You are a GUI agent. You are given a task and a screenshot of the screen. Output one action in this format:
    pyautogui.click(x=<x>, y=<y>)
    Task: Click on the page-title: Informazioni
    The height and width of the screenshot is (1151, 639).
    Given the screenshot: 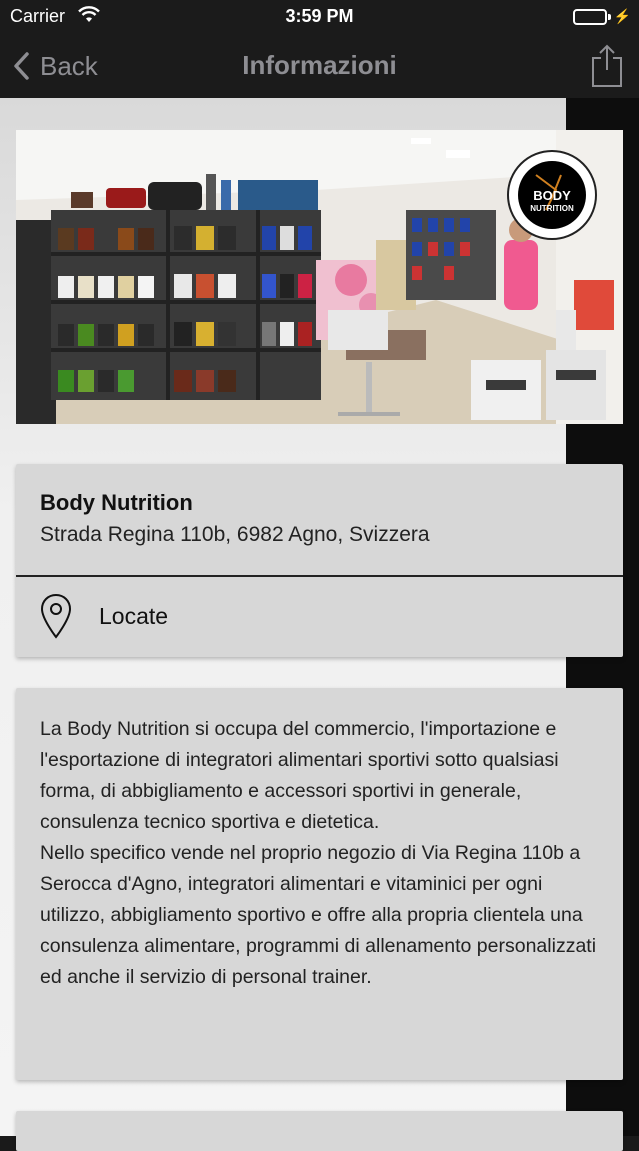 What is the action you would take?
    pyautogui.click(x=319, y=65)
    